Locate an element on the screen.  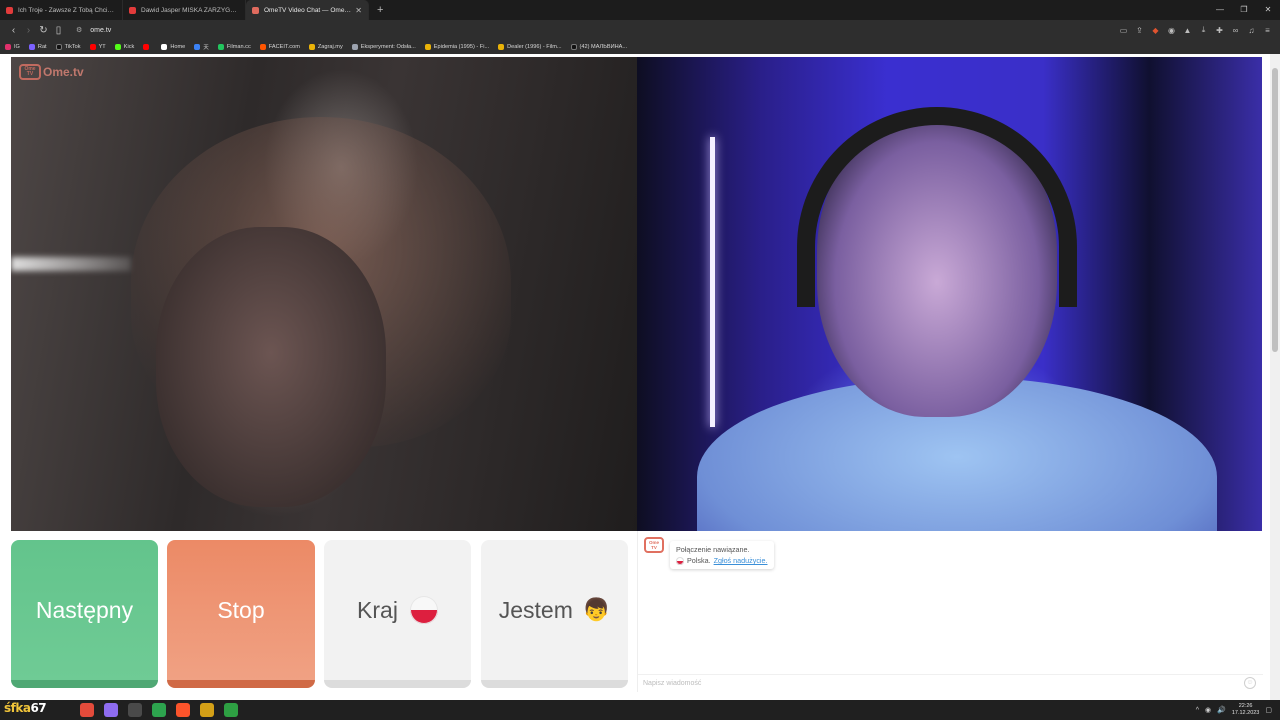
browser-tab-active: OmeTV Video Chat — Omegle ✕ is located at coordinates (307, 10).